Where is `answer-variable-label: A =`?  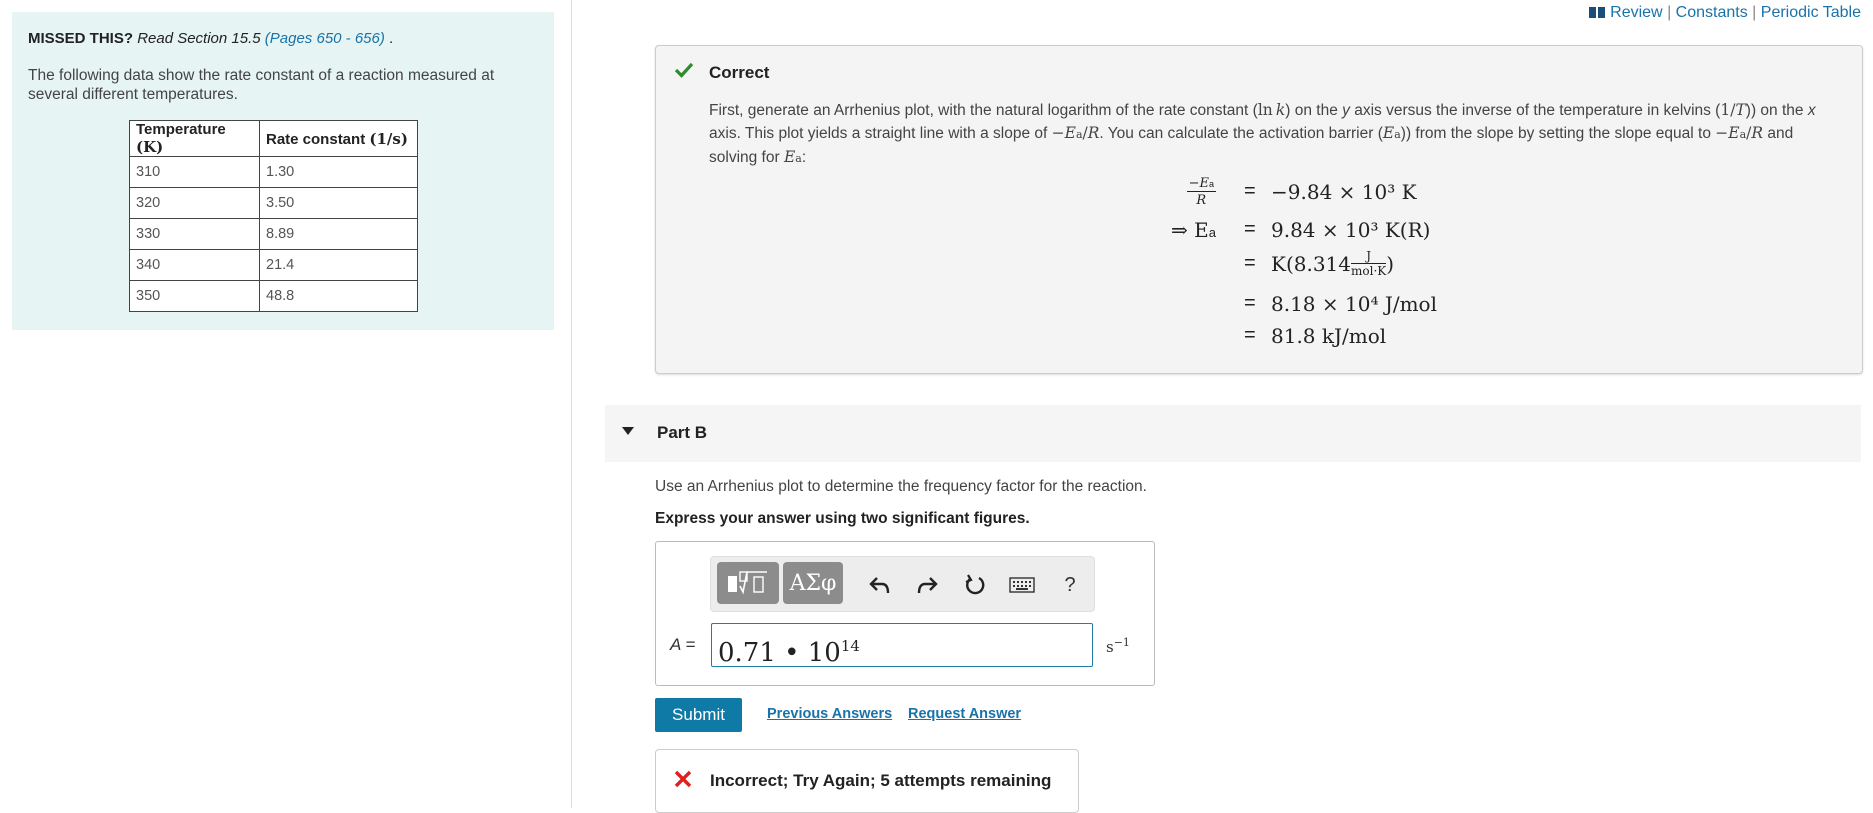 answer-variable-label: A = is located at coordinates (683, 644).